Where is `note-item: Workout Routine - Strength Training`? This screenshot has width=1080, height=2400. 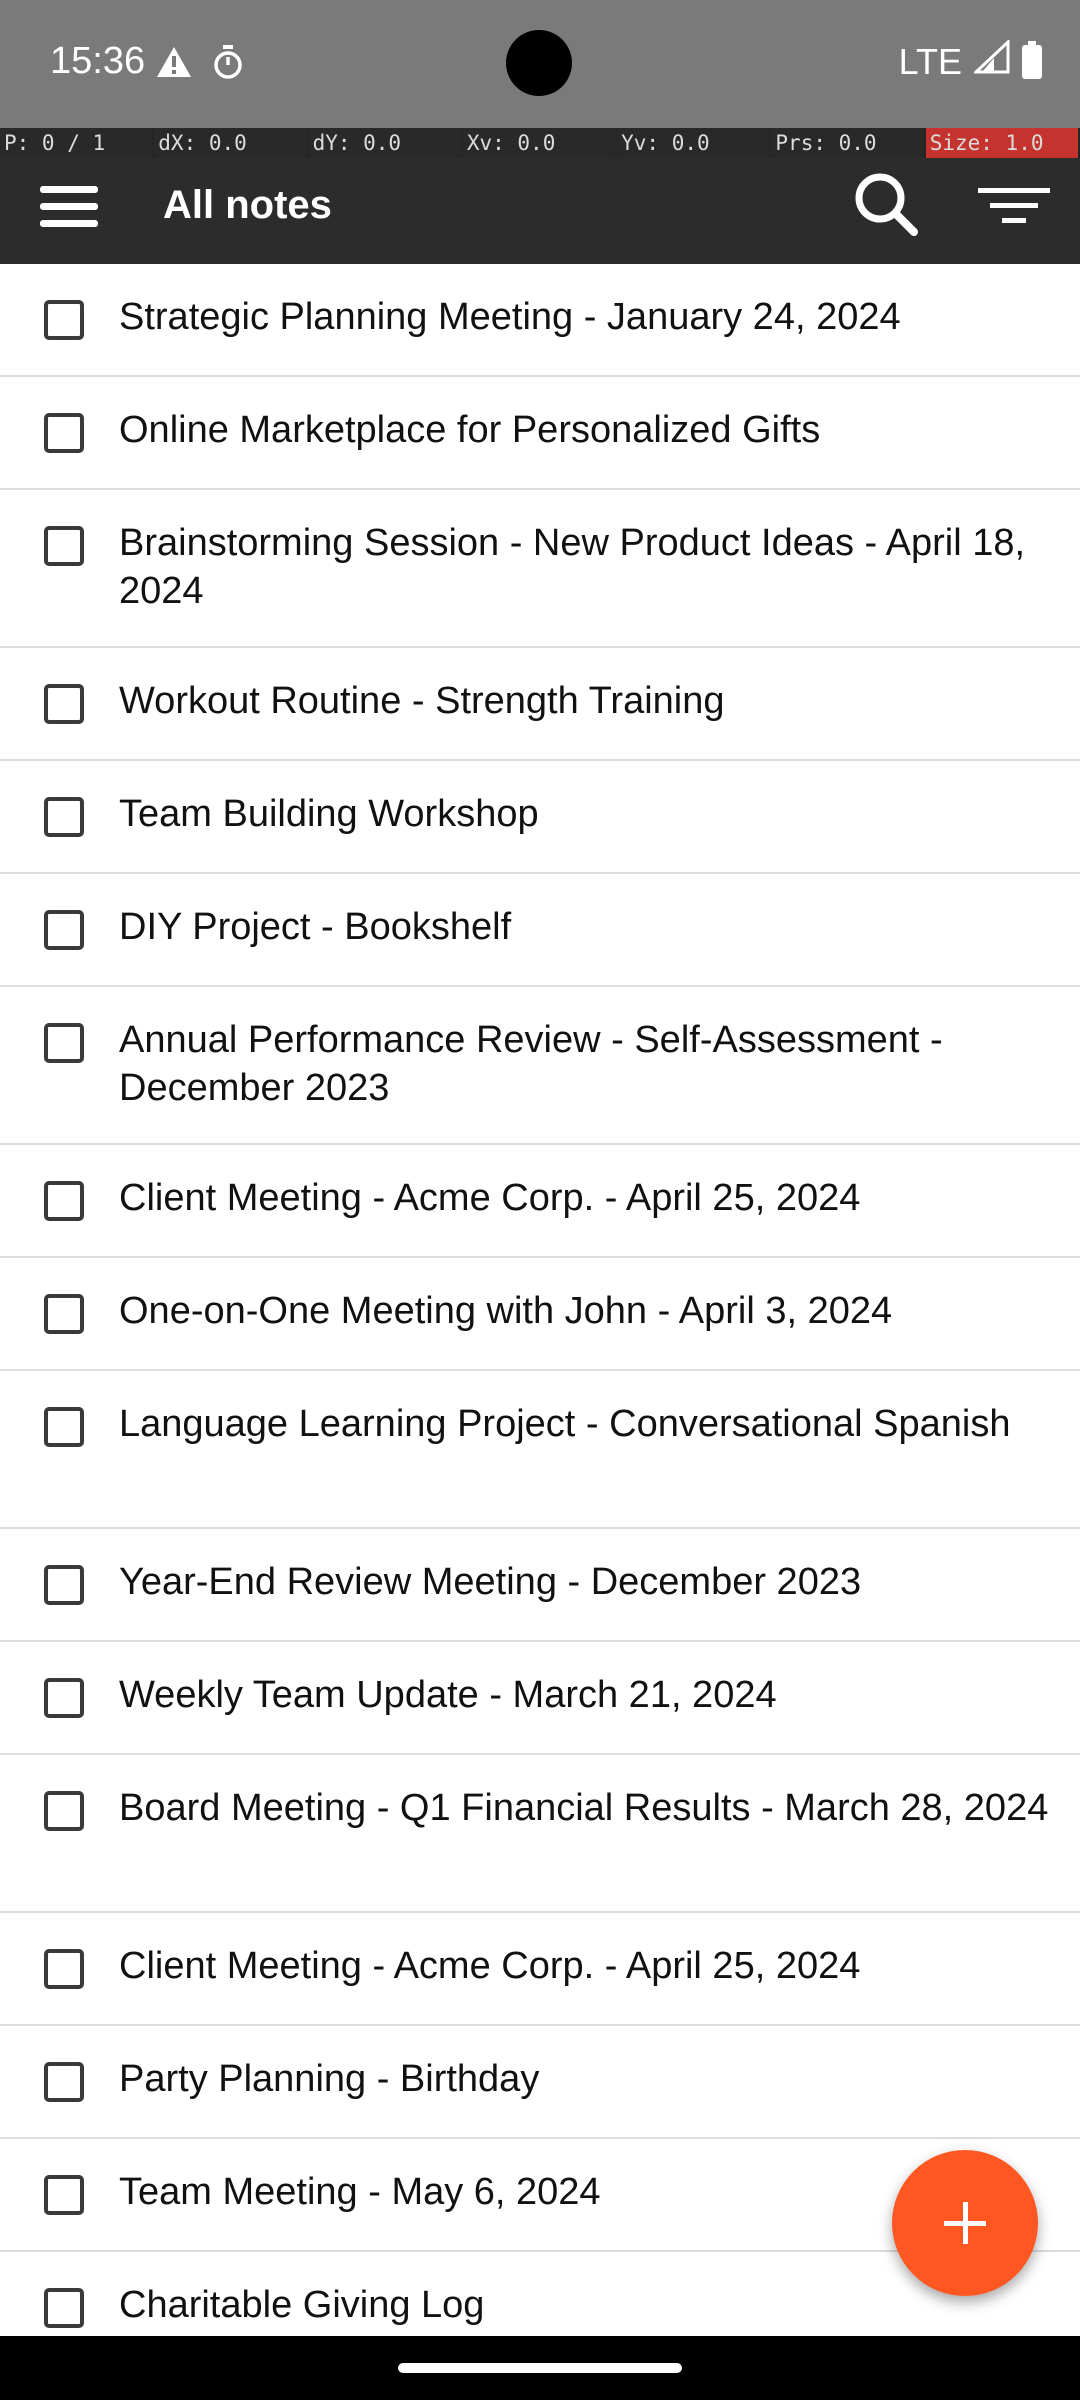
note-item: Workout Routine - Strength Training is located at coordinates (540, 704).